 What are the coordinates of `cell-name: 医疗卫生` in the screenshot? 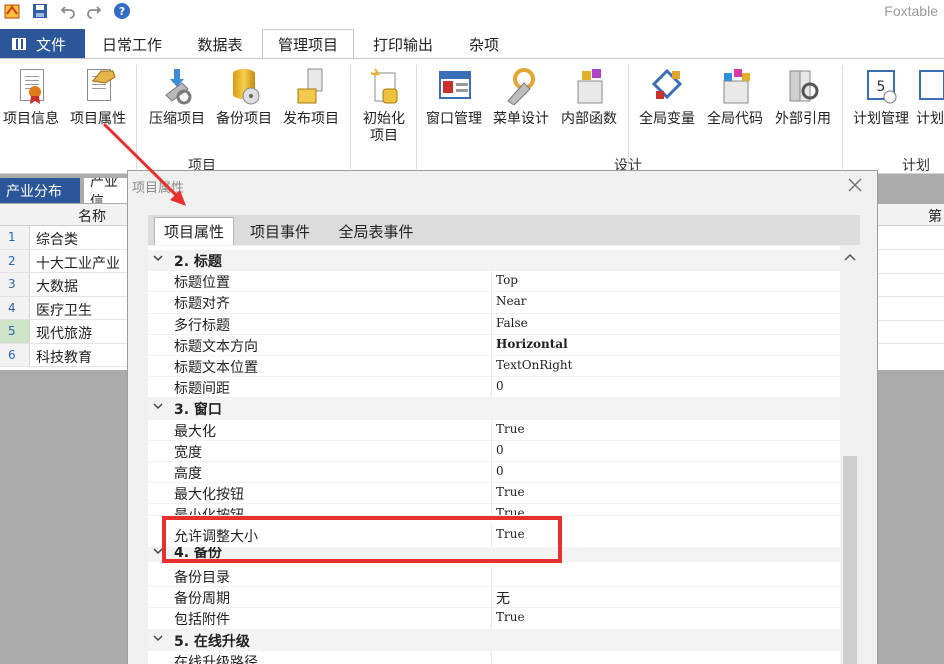 It's located at (64, 310).